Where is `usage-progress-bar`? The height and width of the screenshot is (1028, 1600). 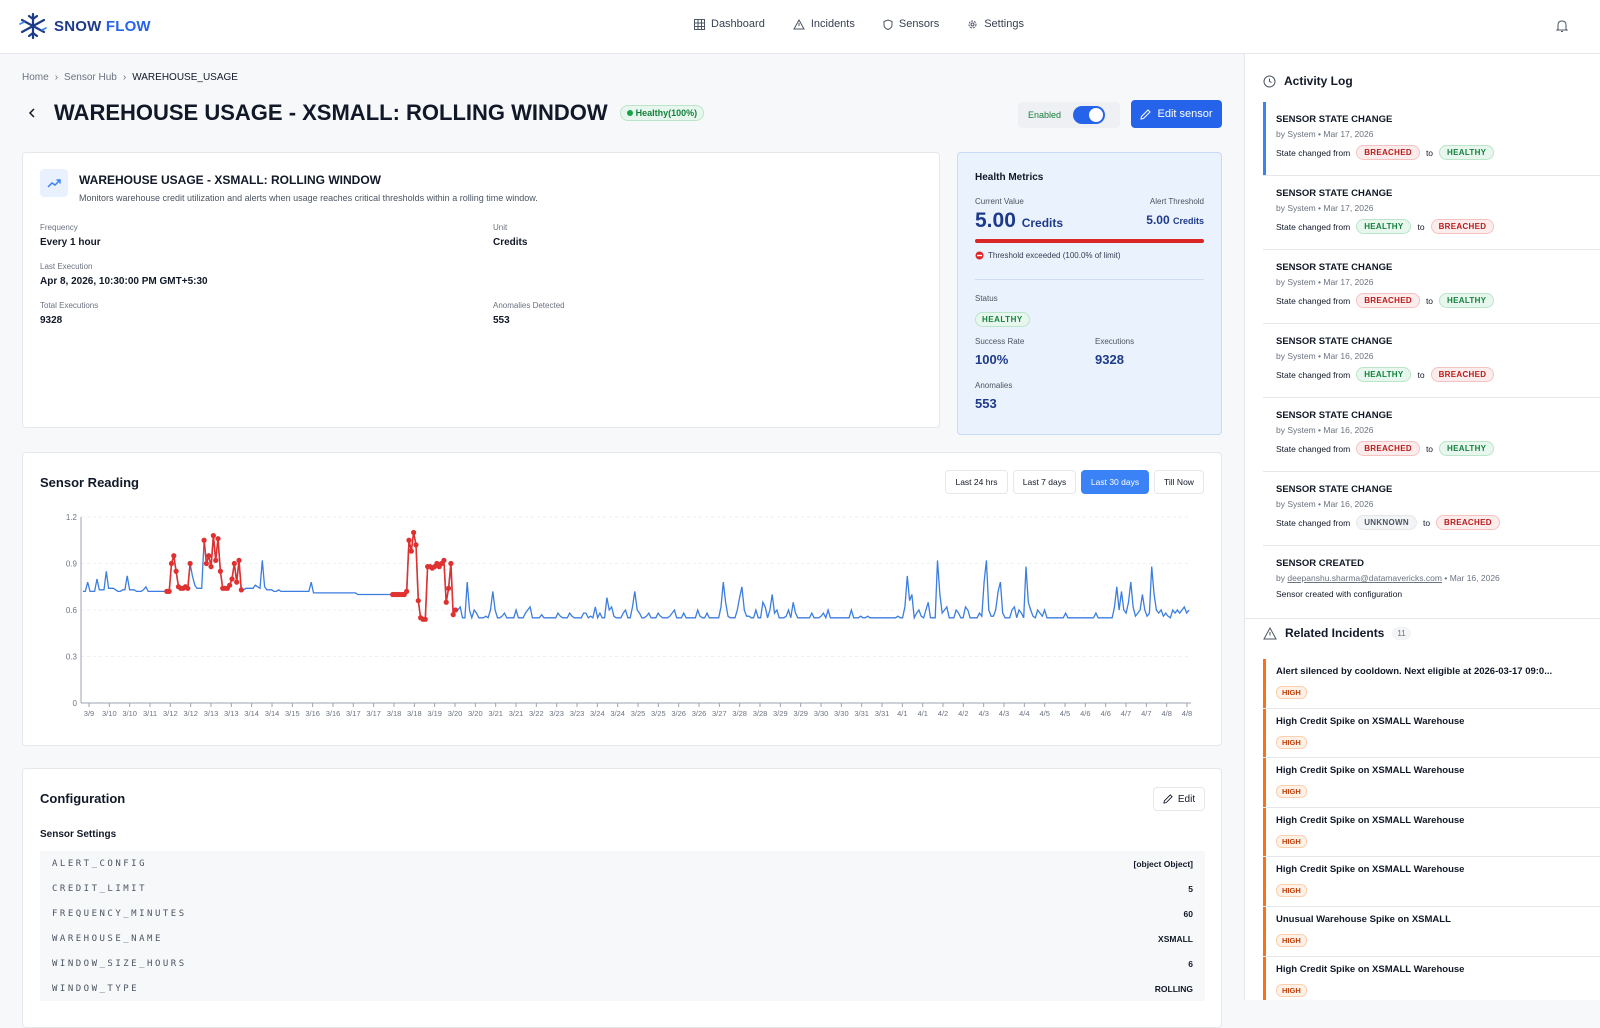 usage-progress-bar is located at coordinates (1089, 241).